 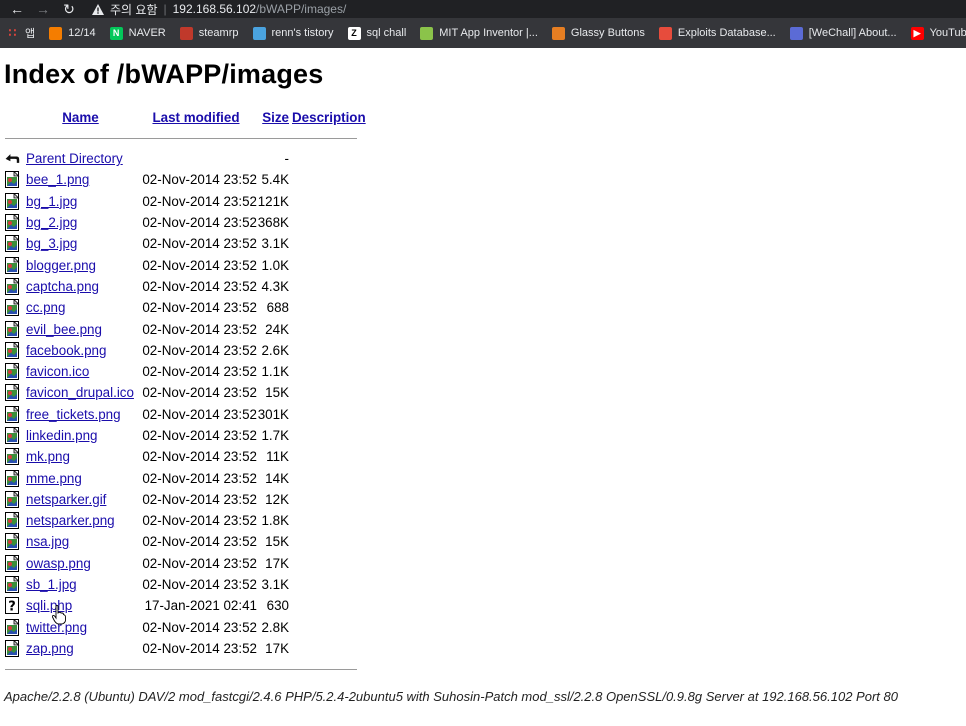 What do you see at coordinates (15, 117) in the screenshot?
I see `header-icon-cell` at bounding box center [15, 117].